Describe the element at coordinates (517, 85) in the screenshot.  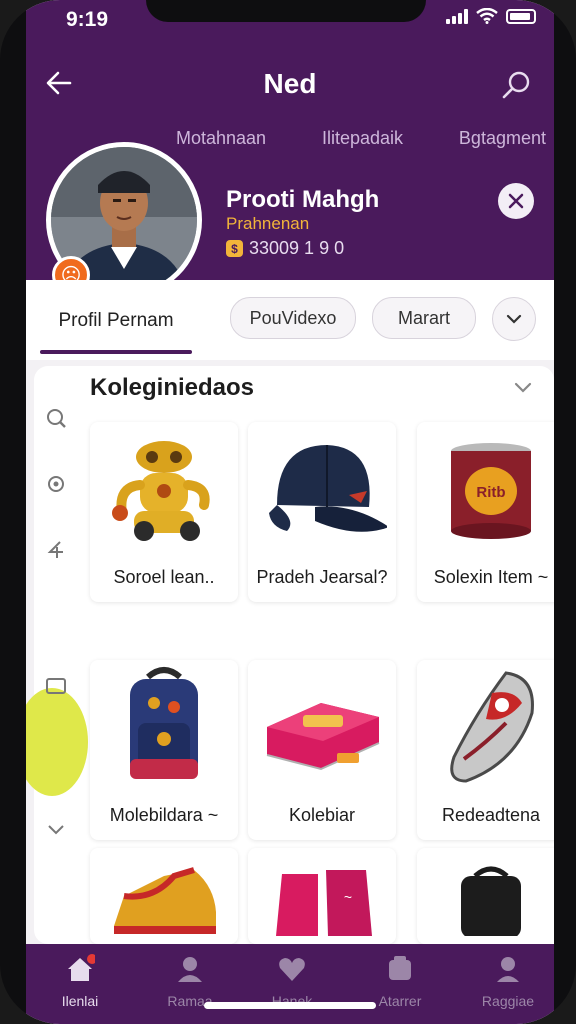
I see `search-icon` at that location.